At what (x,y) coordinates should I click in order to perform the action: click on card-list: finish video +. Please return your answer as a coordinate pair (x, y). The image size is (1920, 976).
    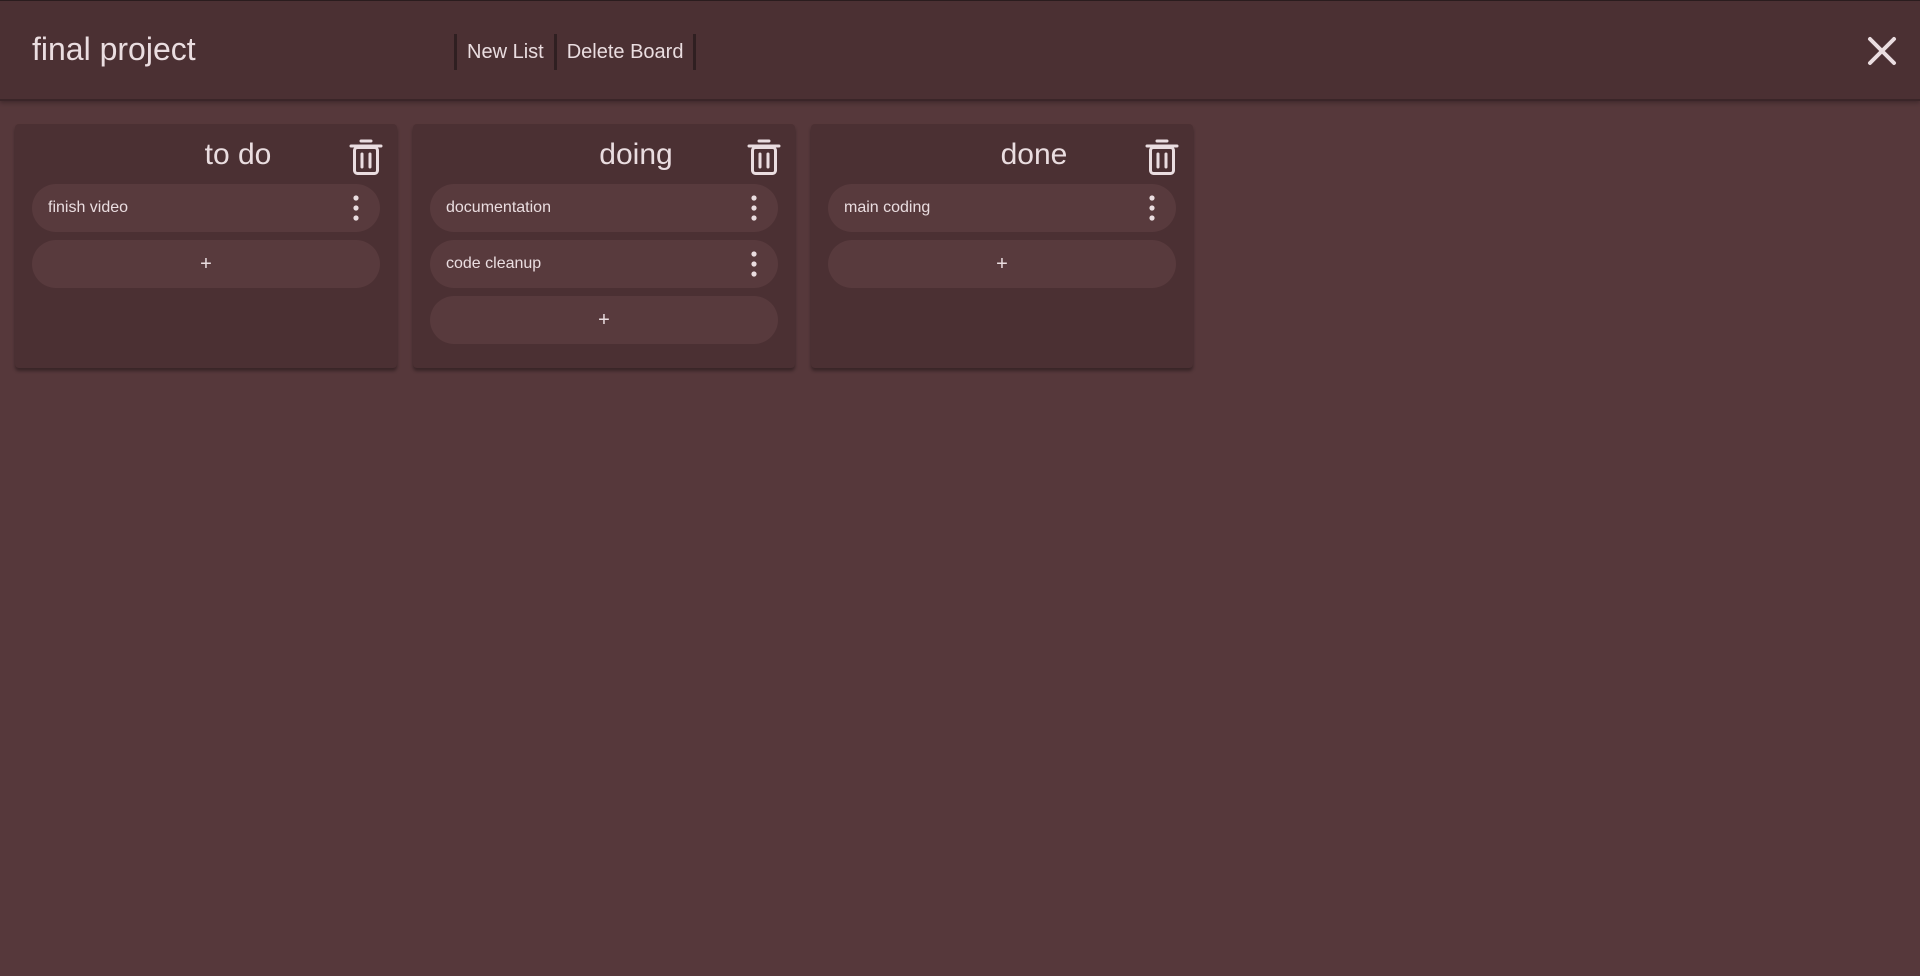
    Looking at the image, I should click on (206, 236).